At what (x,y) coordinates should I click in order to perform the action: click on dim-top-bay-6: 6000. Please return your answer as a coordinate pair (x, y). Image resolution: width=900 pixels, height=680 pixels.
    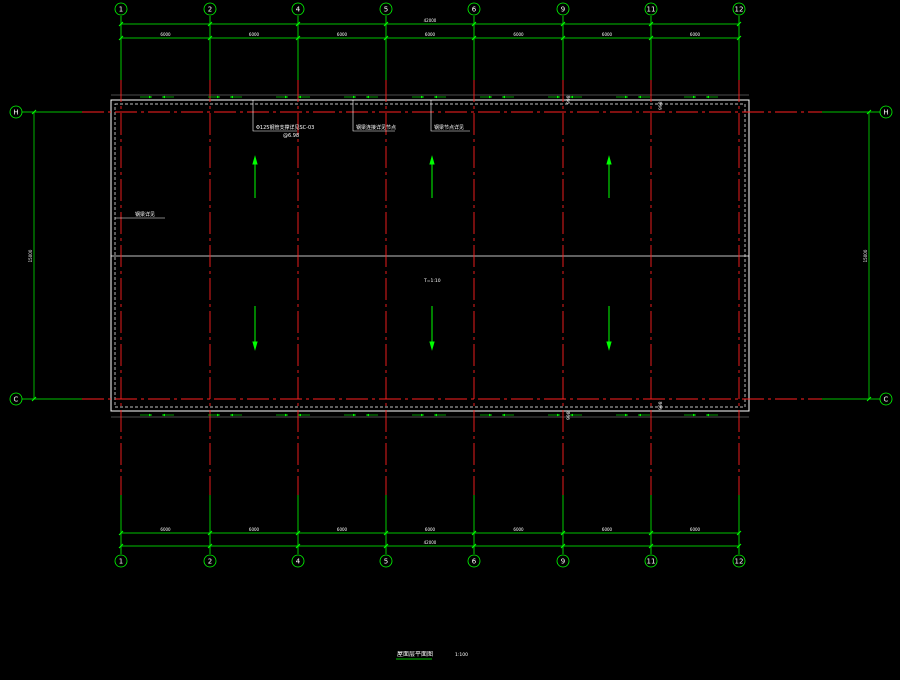
    Looking at the image, I should click on (695, 34).